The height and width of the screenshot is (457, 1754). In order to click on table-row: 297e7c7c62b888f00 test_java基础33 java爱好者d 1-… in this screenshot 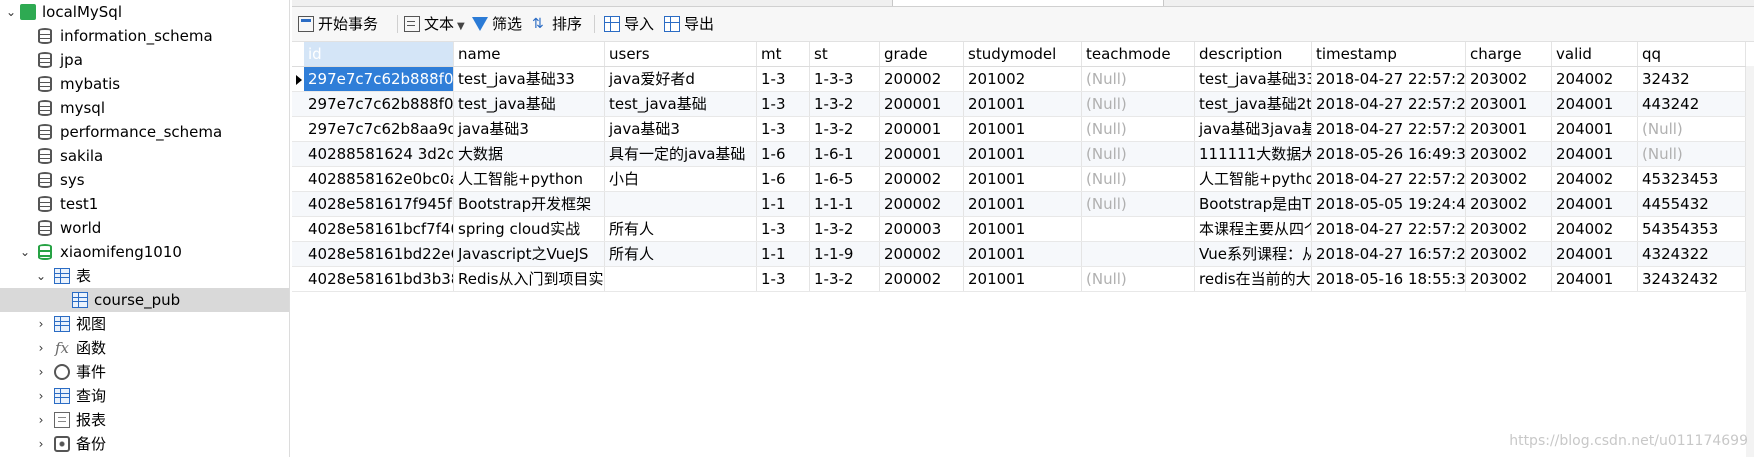, I will do `click(1019, 79)`.